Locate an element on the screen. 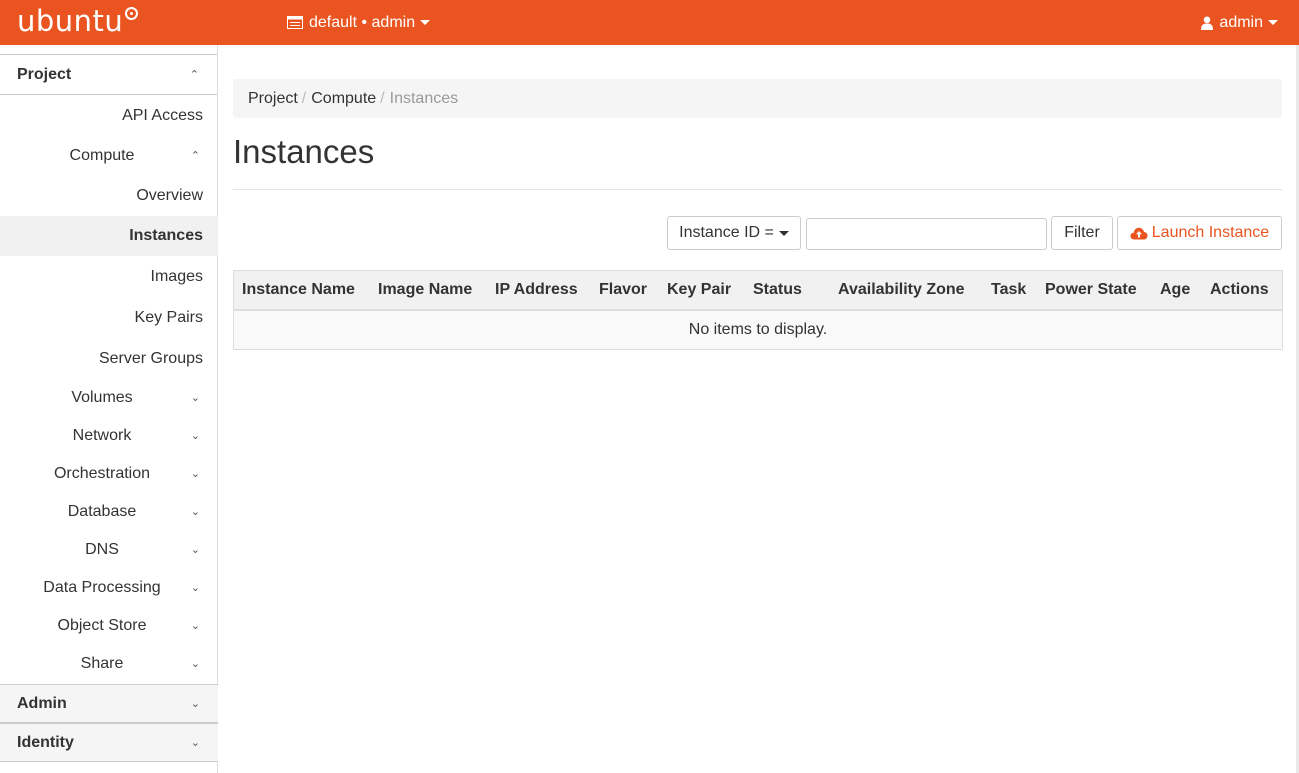 This screenshot has height=773, width=1299. user-menu-label: admin is located at coordinates (1241, 22).